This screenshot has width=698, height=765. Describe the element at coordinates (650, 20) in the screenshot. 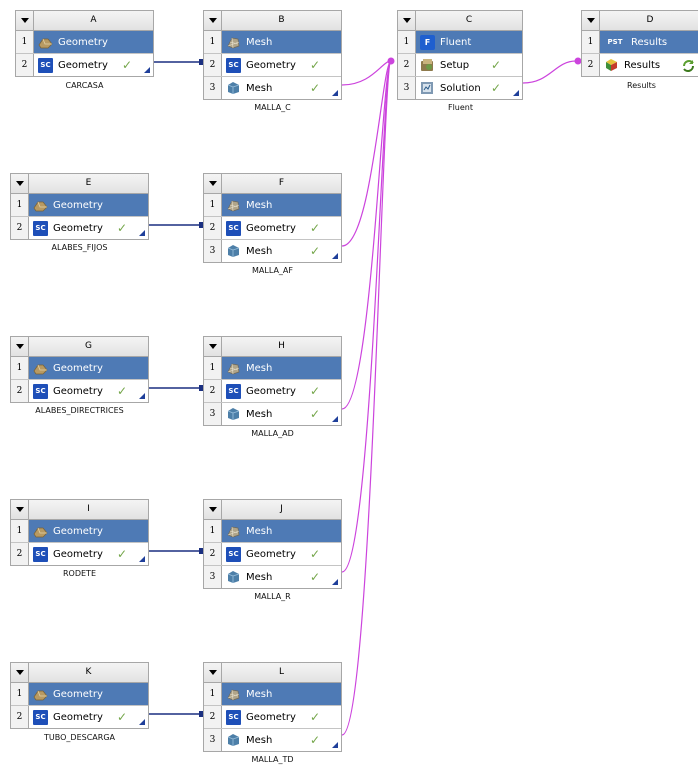

I see `system-letter: D` at that location.